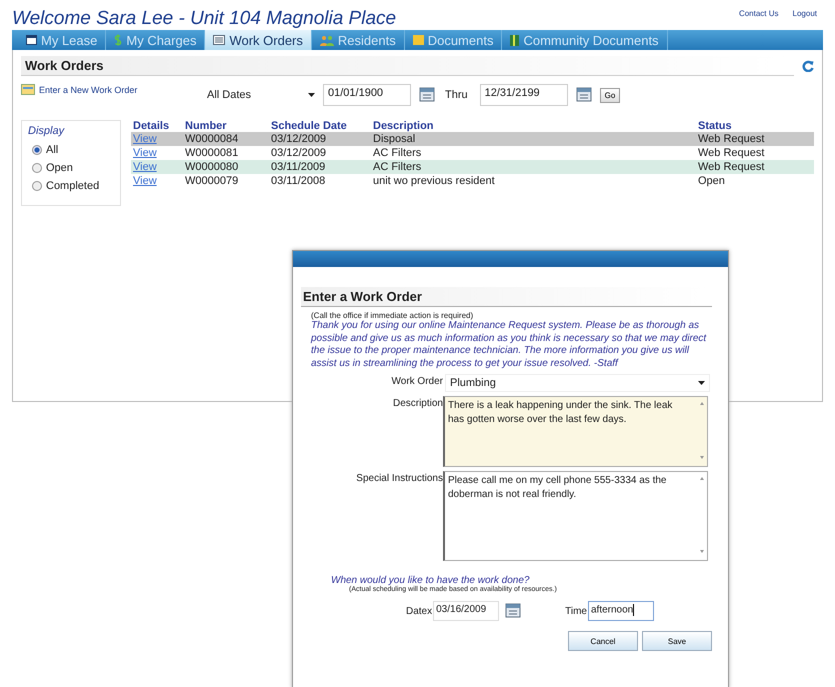 Image resolution: width=835 pixels, height=687 pixels. I want to click on table-cell-text: W0000084, so click(212, 139).